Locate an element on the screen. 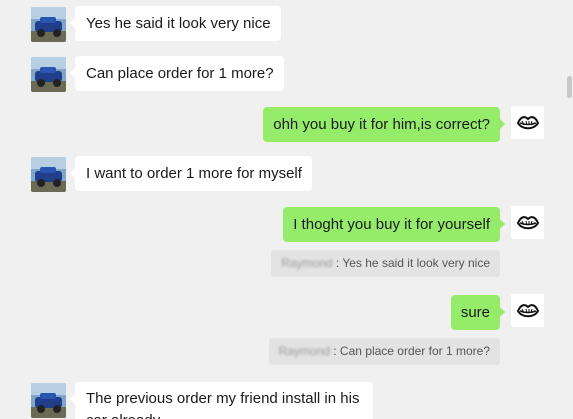 The width and height of the screenshot is (573, 419). message-text: ohh you buy it for him,is correct? is located at coordinates (381, 124).